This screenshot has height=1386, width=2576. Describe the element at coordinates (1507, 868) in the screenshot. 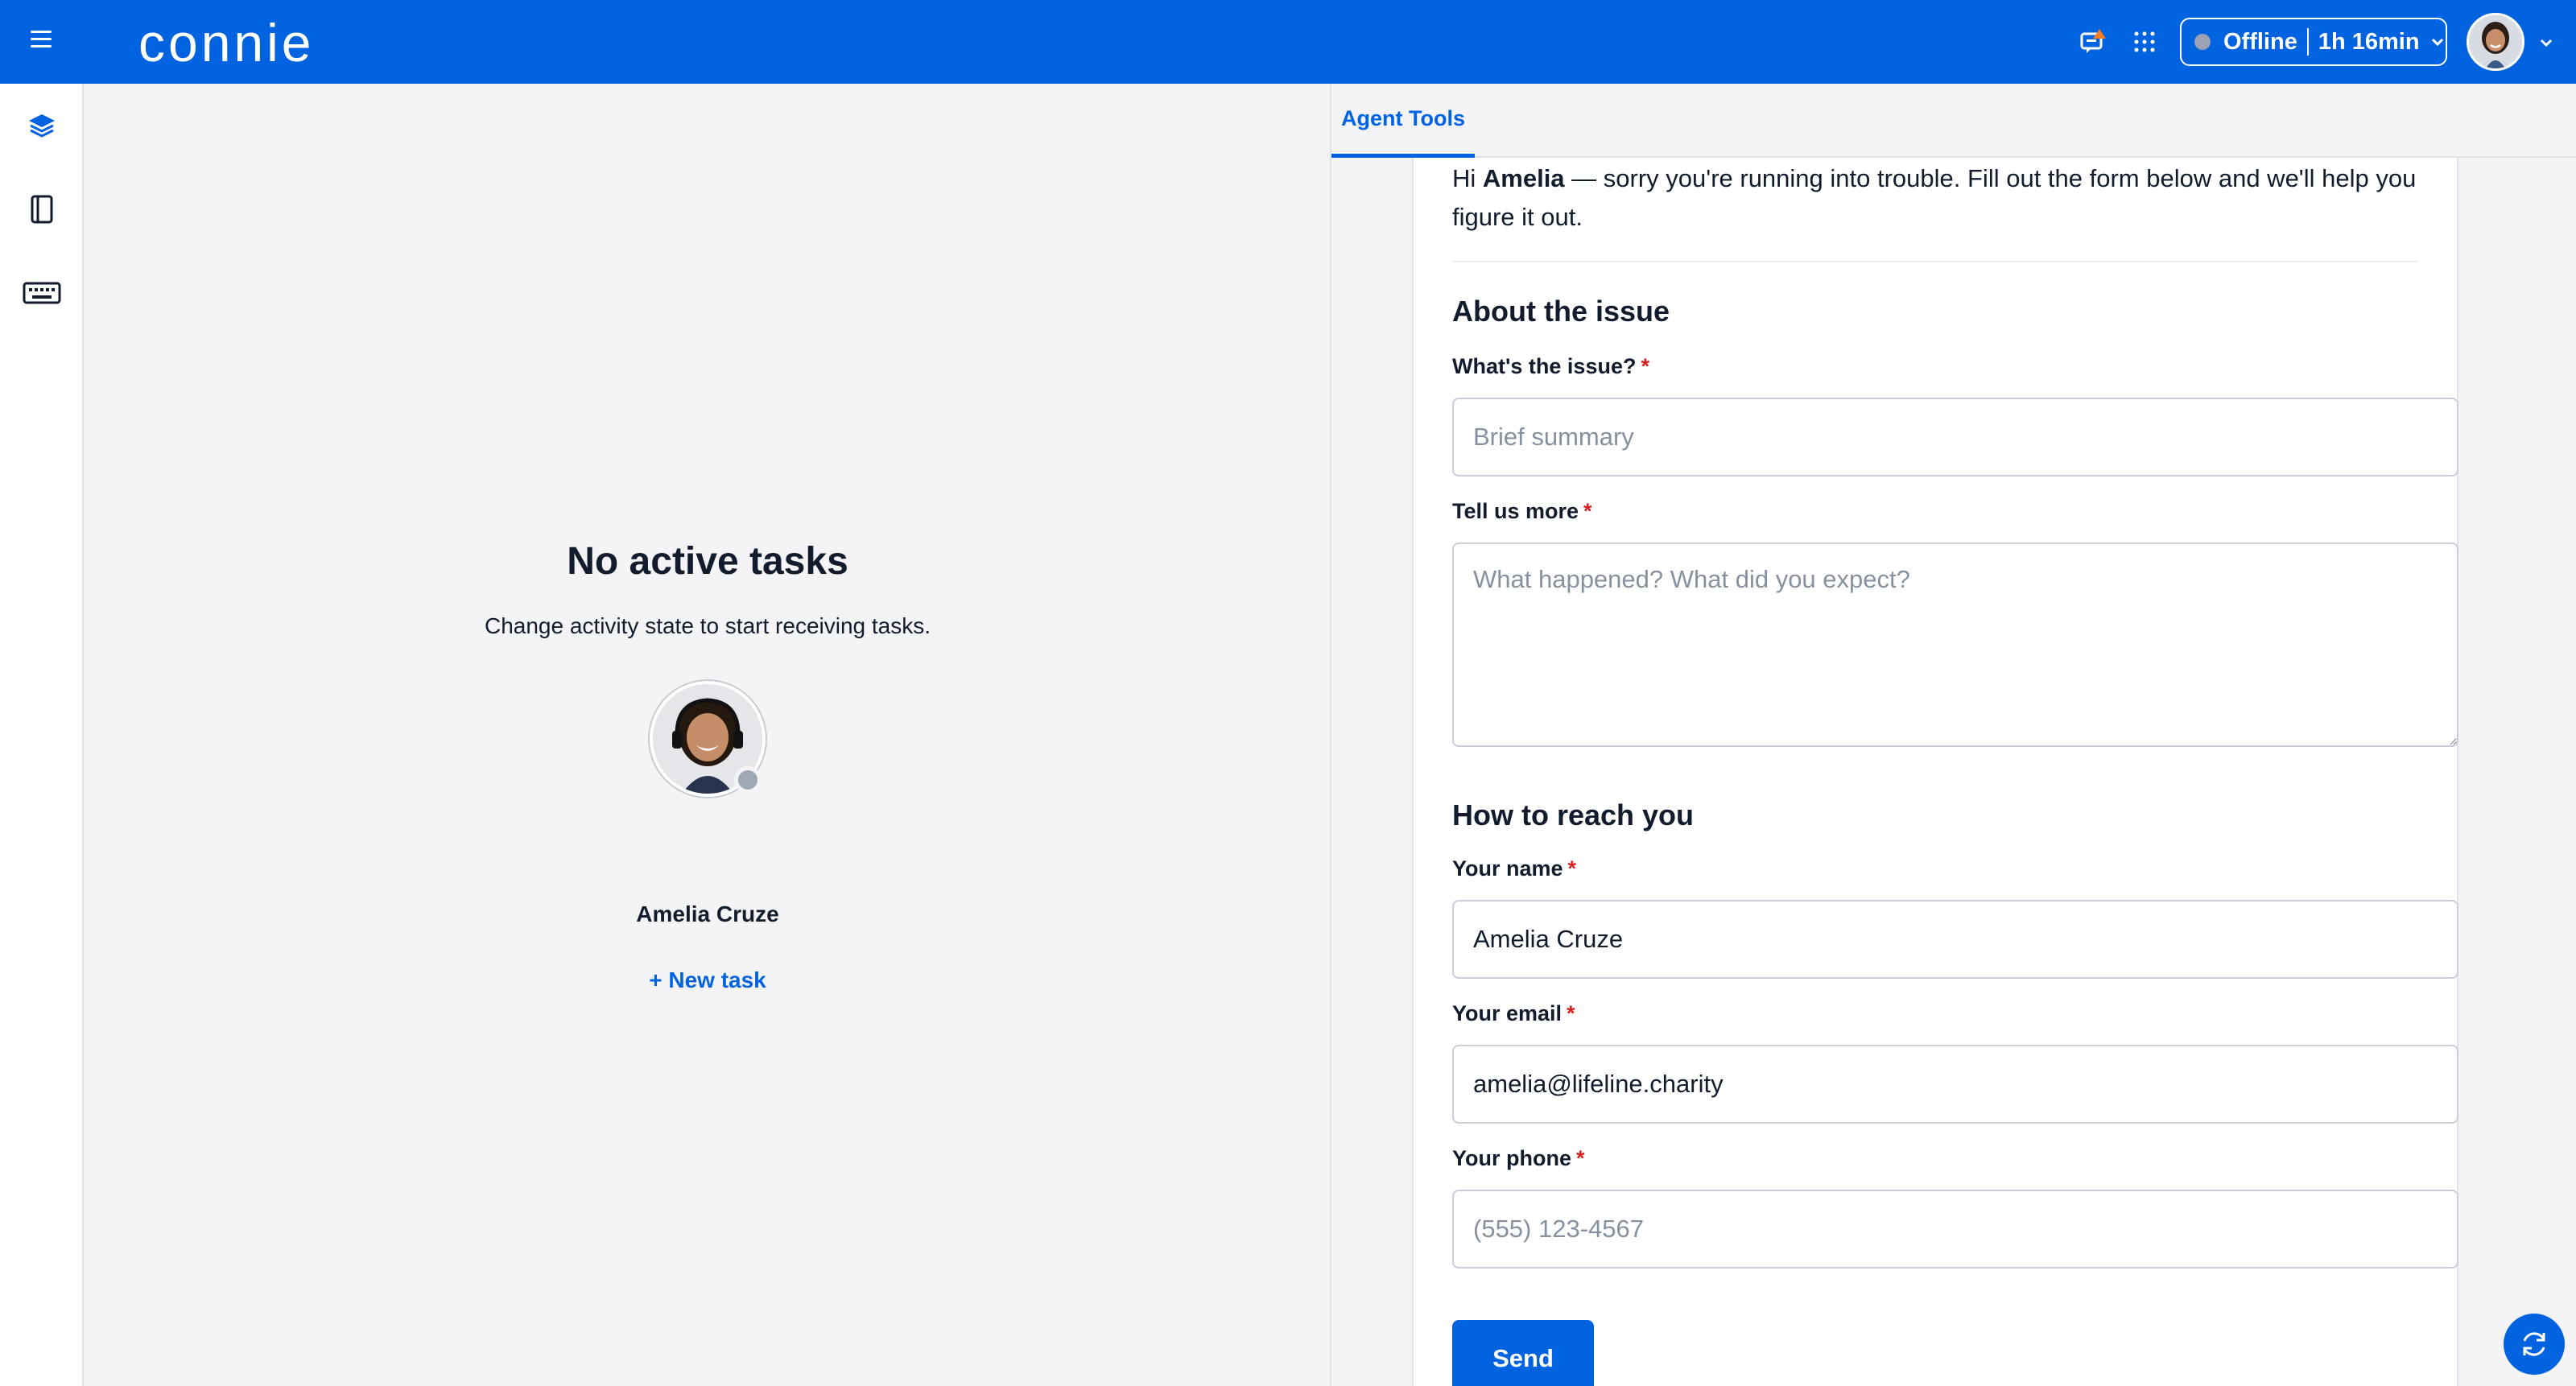

I see `name-label-text: Your name` at that location.